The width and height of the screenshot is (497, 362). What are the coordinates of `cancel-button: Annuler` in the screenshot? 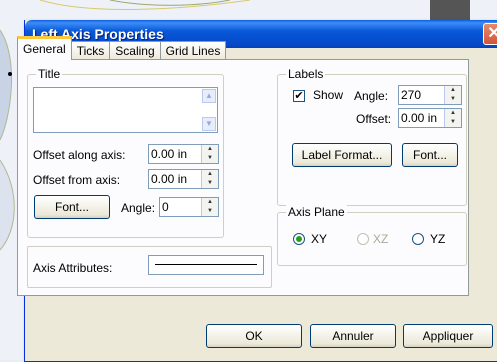 It's located at (353, 336).